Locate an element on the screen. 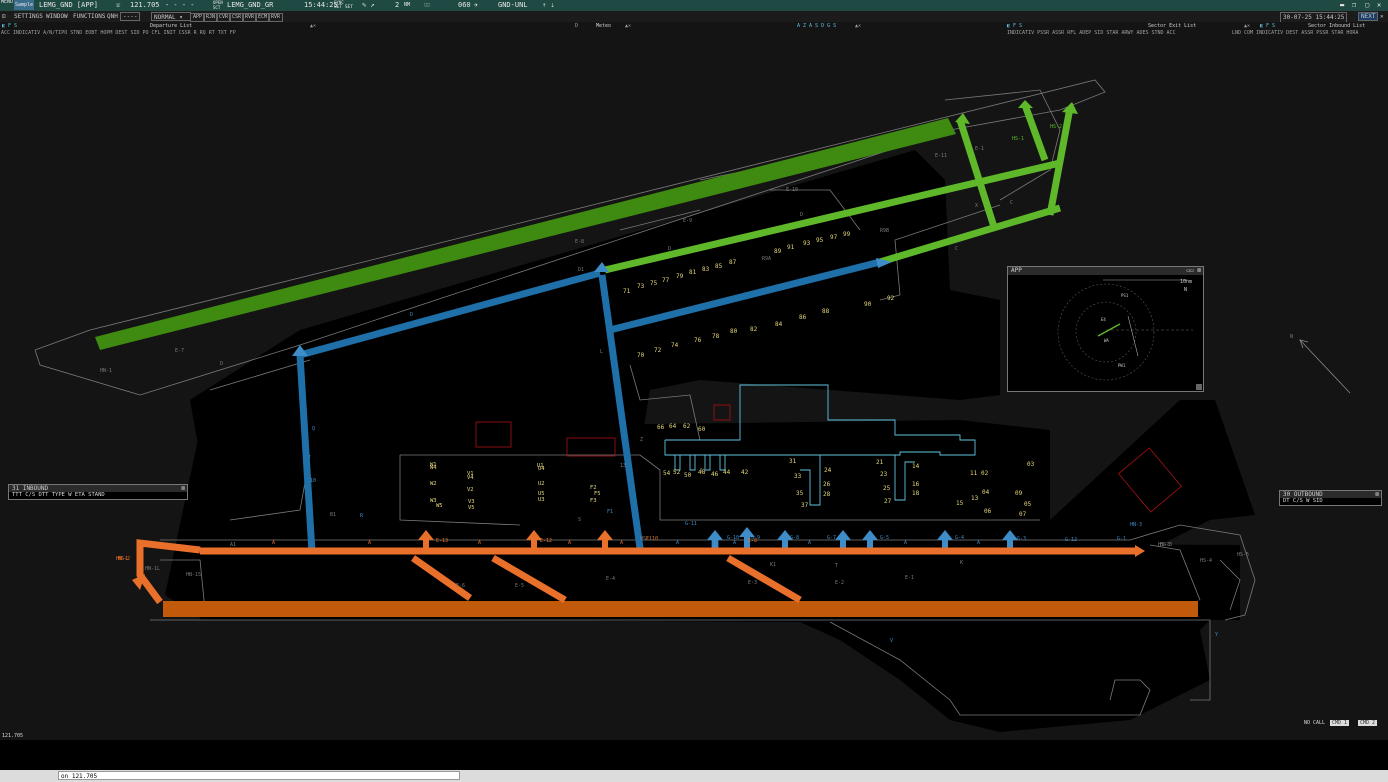  app-approach-line is located at coordinates (1133, 336).